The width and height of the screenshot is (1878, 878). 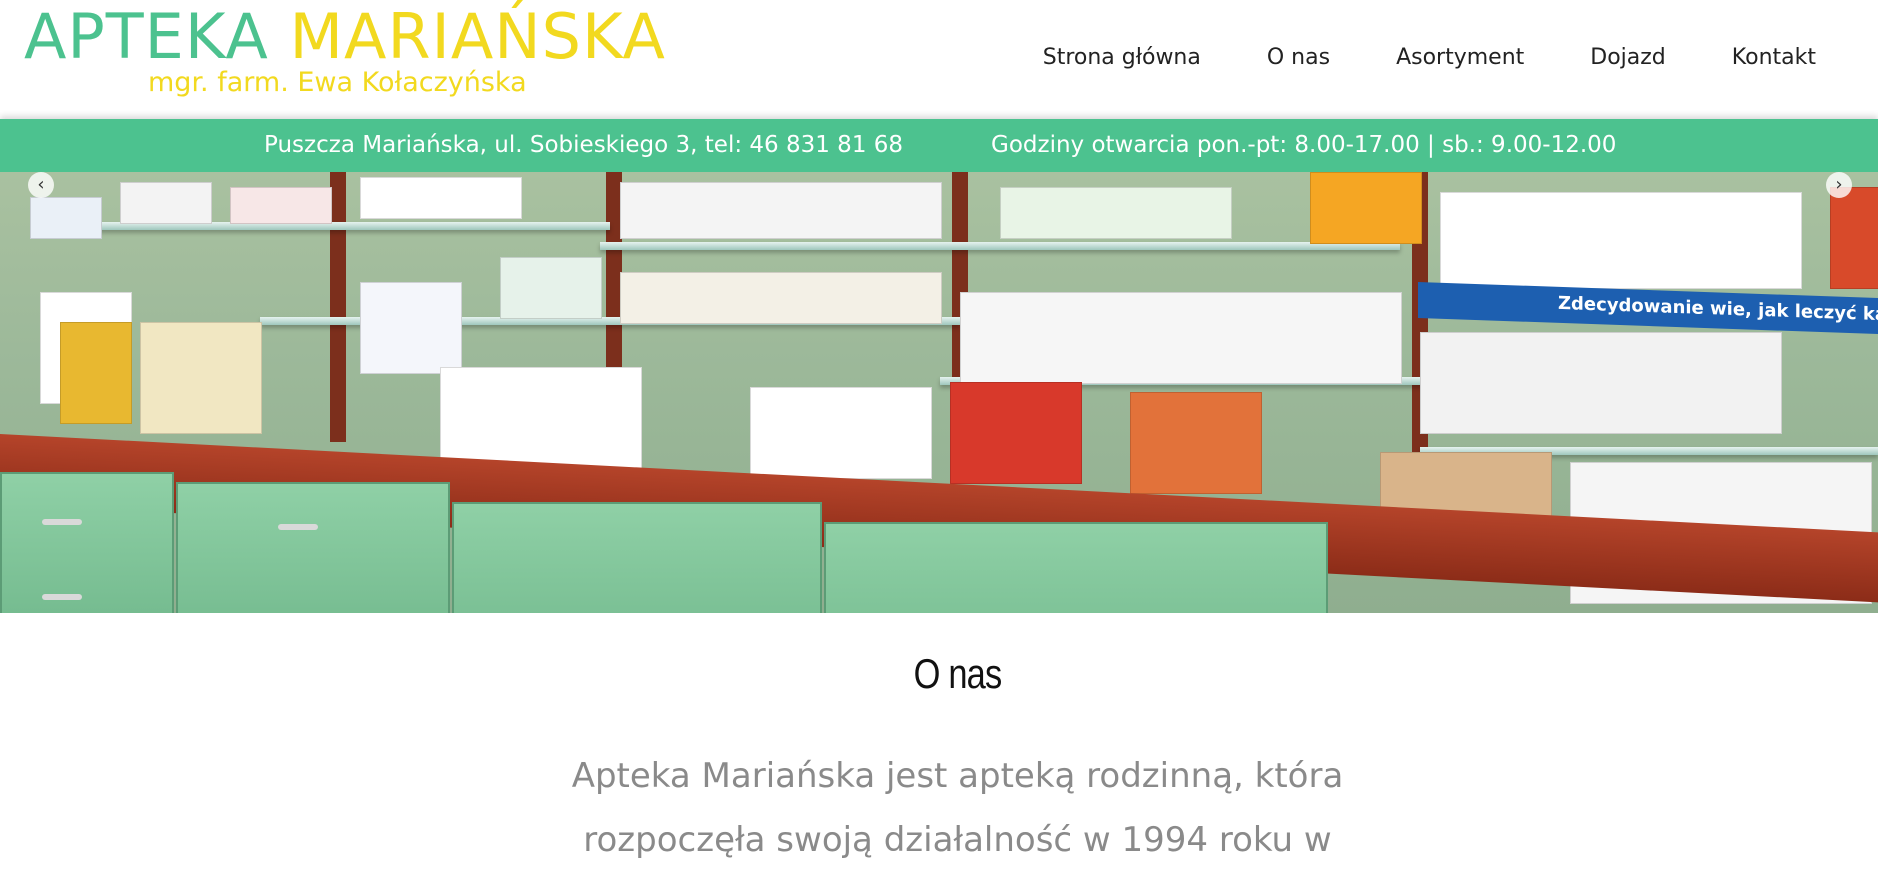 I want to click on section-title-about: O nas, so click(x=958, y=673).